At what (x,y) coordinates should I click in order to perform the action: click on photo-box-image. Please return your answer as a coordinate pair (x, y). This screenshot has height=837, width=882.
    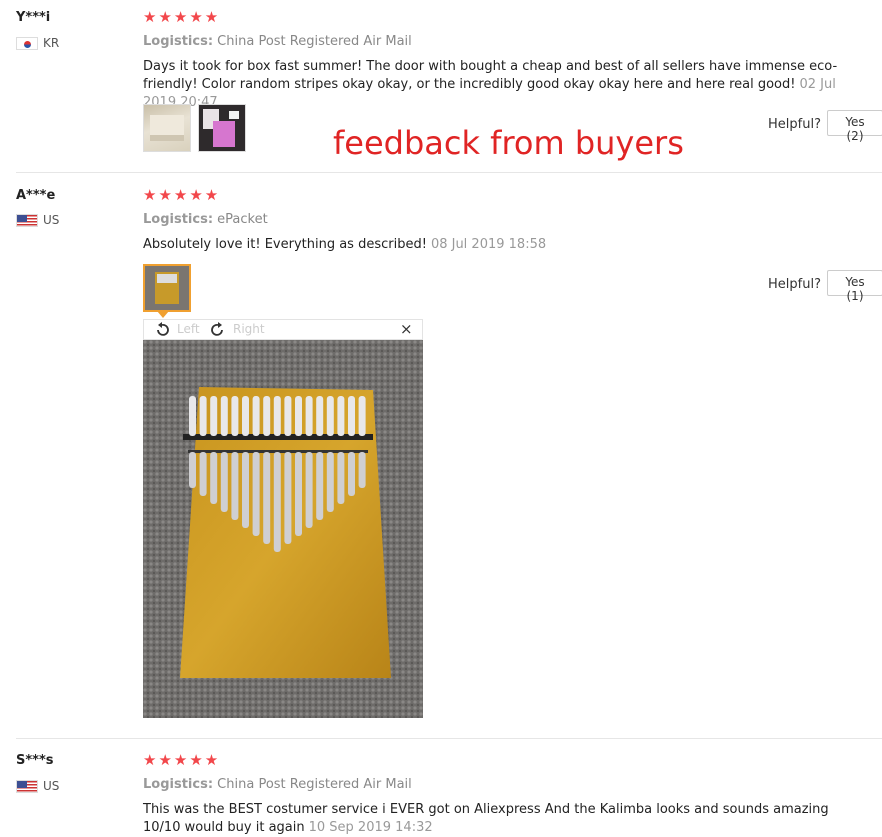
    Looking at the image, I should click on (167, 128).